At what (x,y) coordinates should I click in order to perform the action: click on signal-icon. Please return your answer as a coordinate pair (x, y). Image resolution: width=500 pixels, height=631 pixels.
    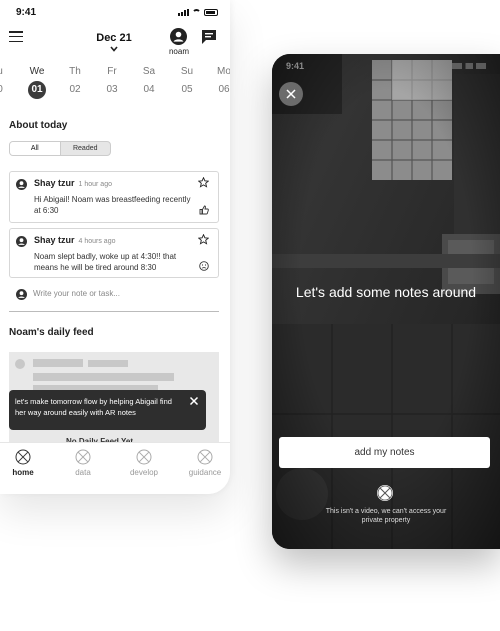
    Looking at the image, I should click on (183, 12).